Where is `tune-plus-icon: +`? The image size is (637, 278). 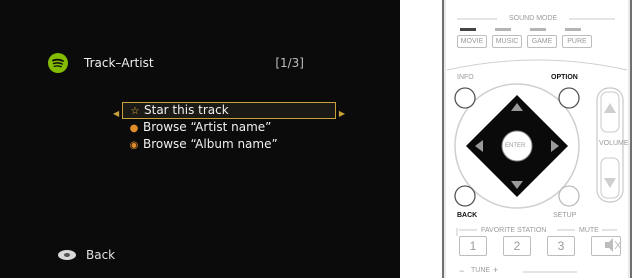
tune-plus-icon: + is located at coordinates (496, 270).